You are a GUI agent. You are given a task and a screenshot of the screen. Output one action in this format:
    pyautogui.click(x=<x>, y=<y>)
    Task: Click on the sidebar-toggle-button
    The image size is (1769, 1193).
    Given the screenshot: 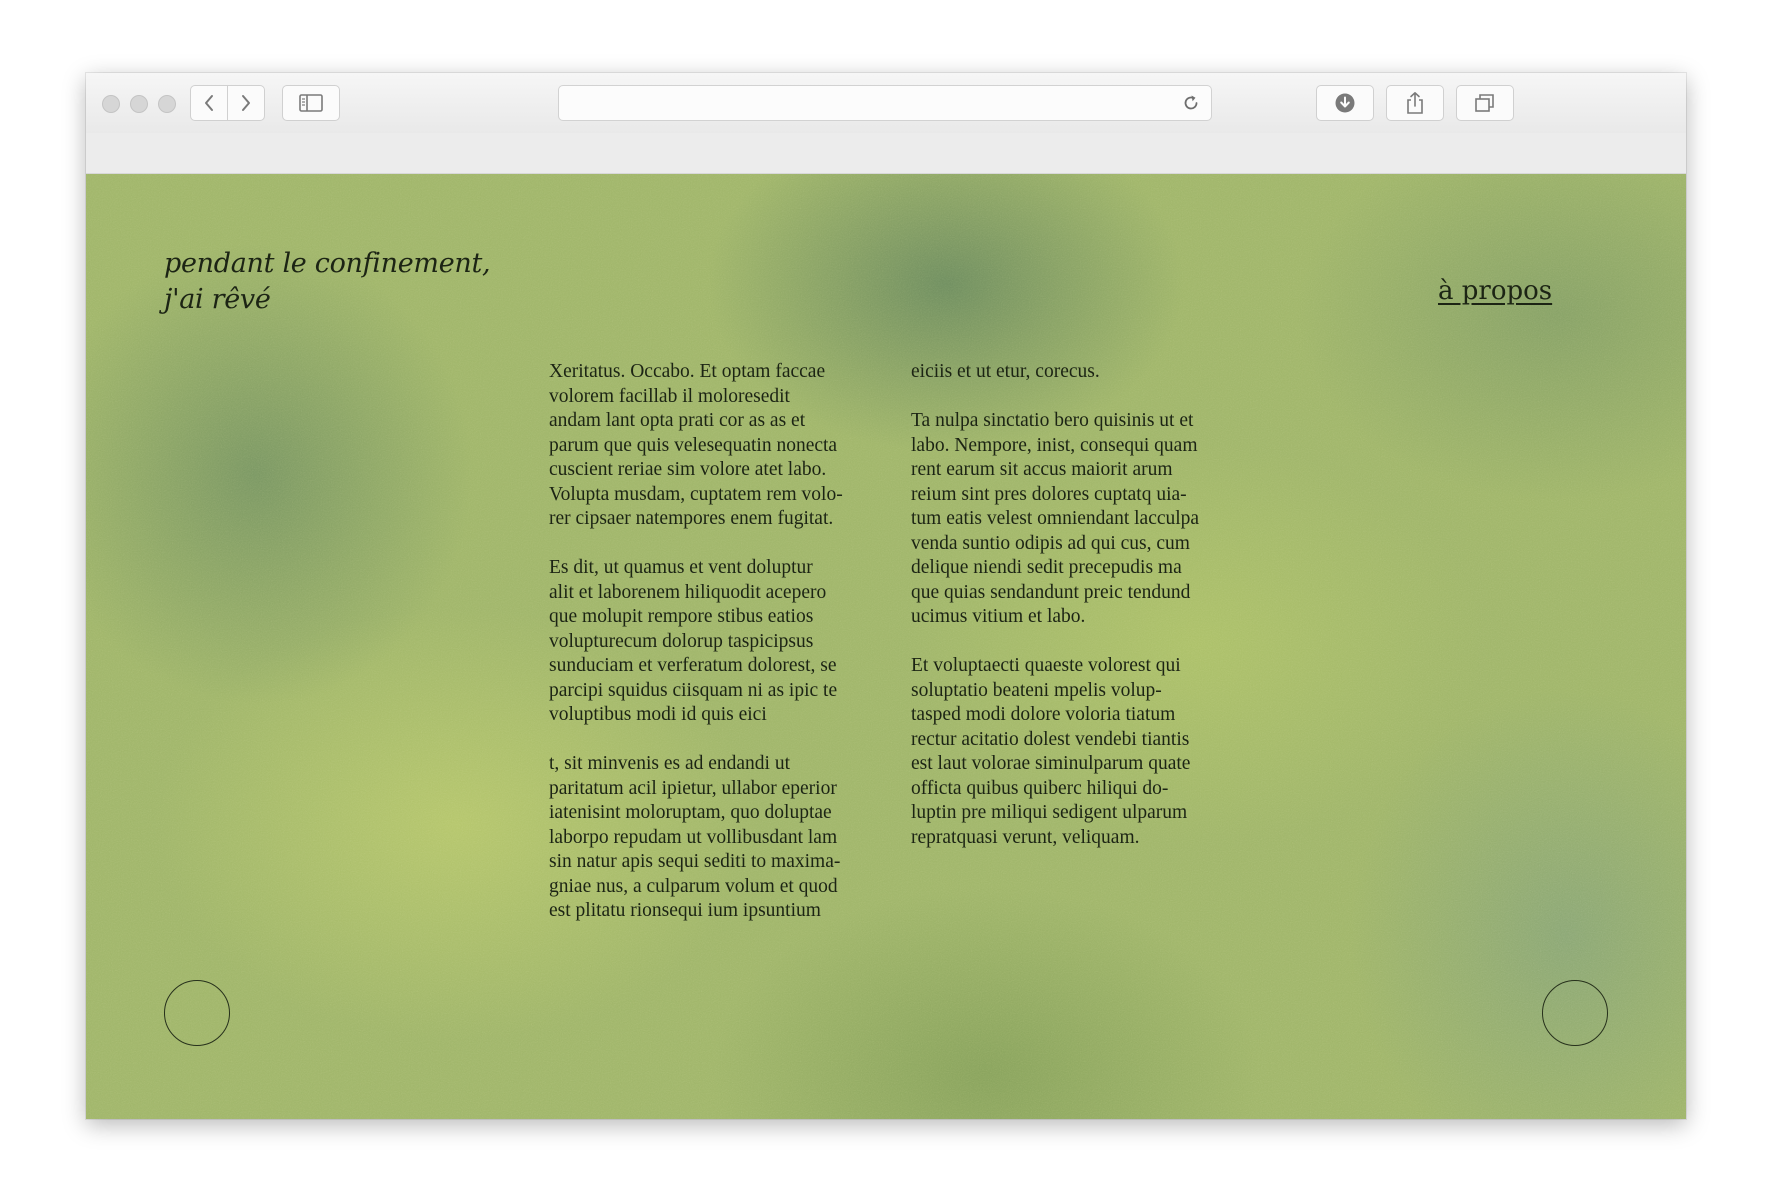 What is the action you would take?
    pyautogui.click(x=311, y=103)
    